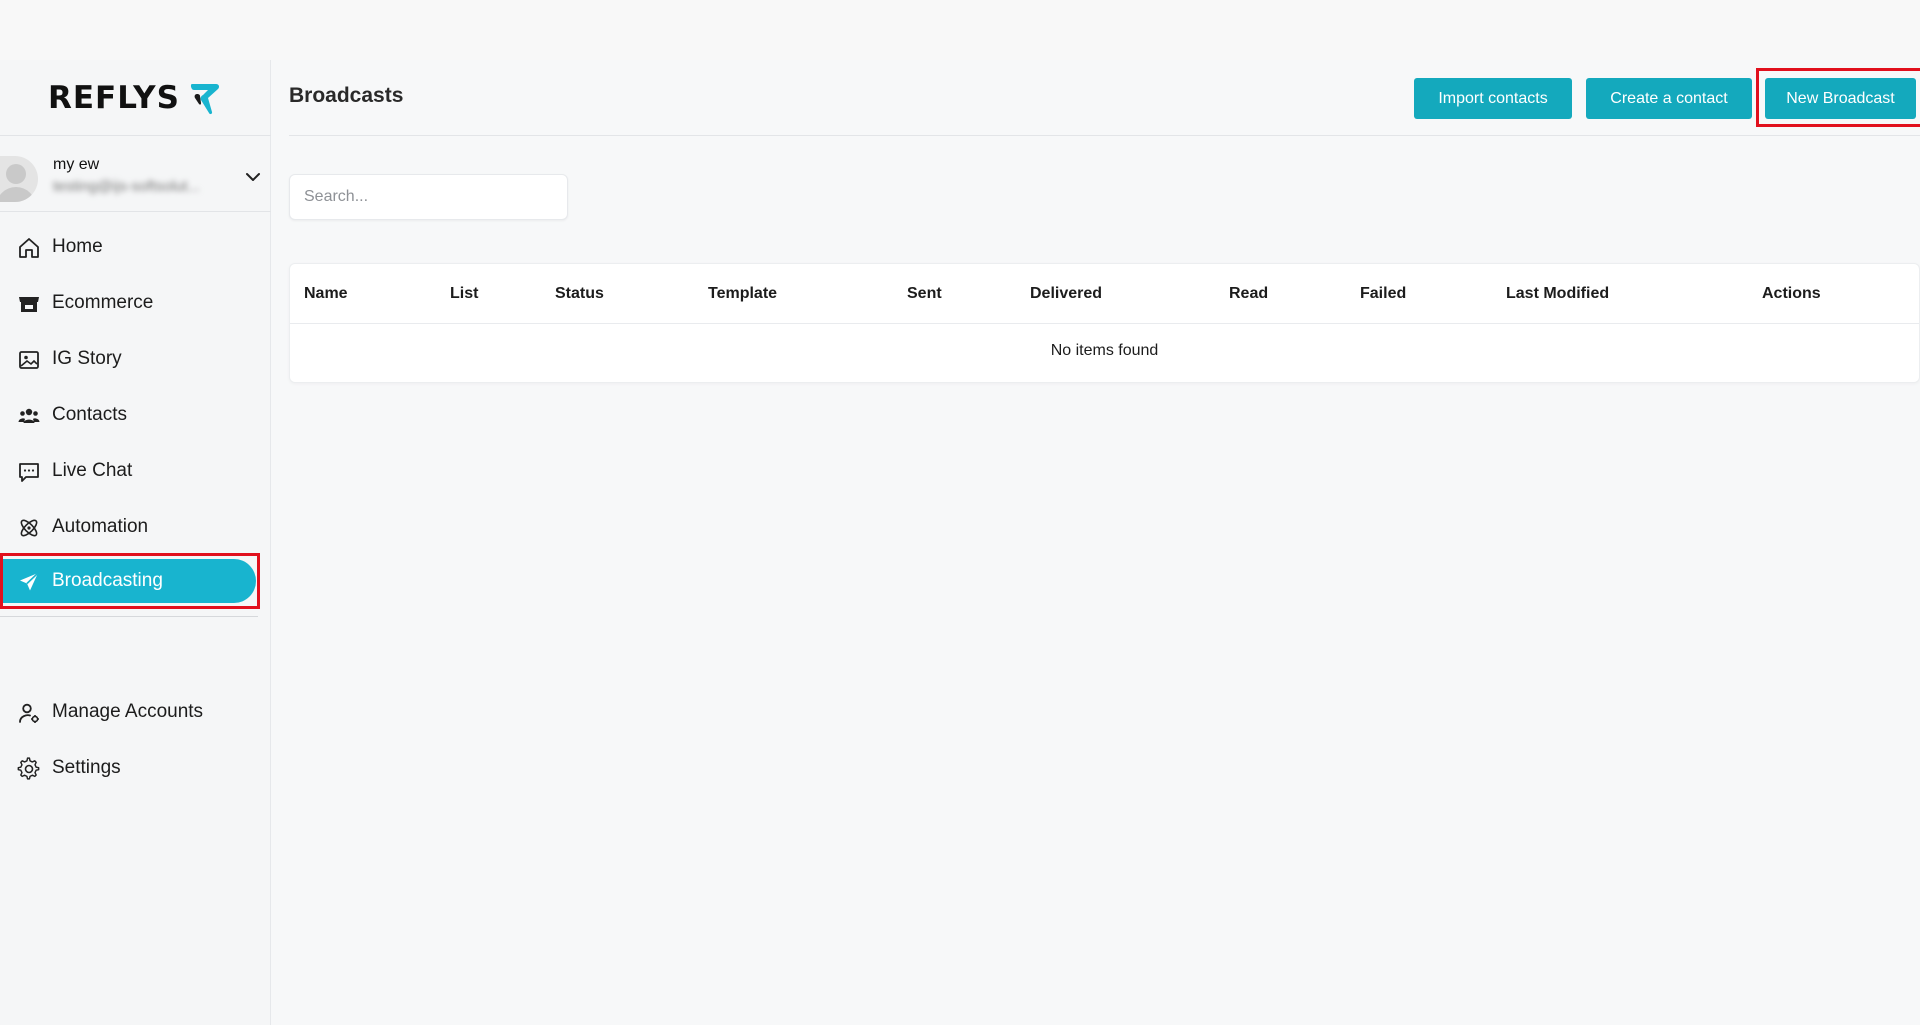 This screenshot has height=1025, width=1920. I want to click on brand-name: REFLYS, so click(114, 98).